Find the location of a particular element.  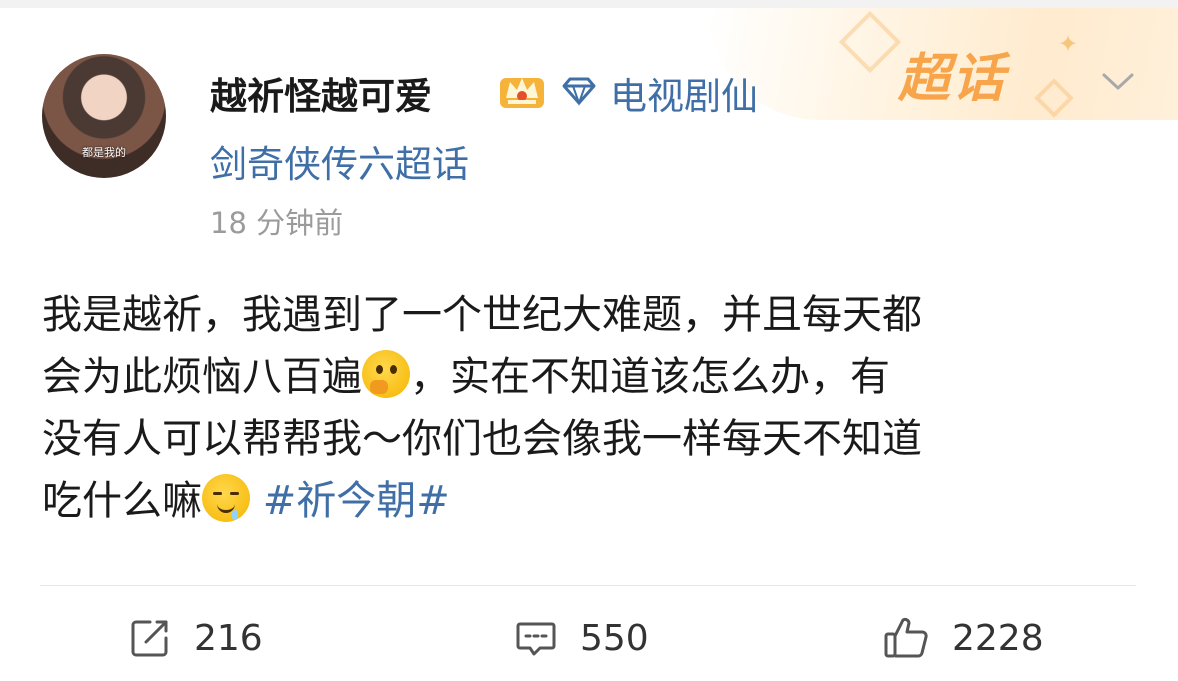

thinking-face-emoji is located at coordinates (386, 374).